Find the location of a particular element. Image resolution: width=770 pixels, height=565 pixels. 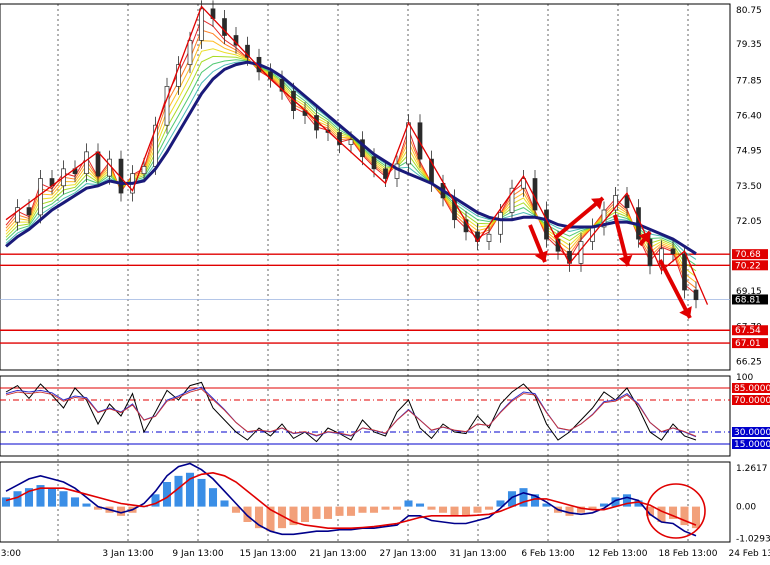

stoch-k-line is located at coordinates (351, 412).